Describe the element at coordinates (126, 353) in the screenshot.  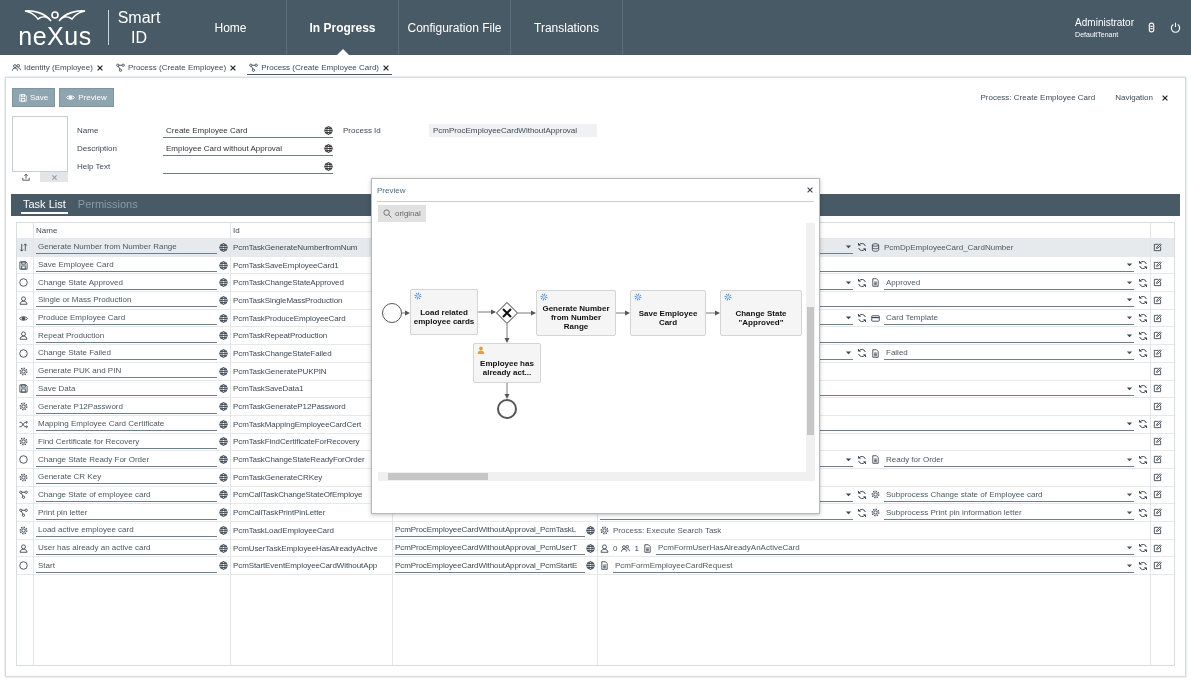
I see `name-field: Change State Failed` at that location.